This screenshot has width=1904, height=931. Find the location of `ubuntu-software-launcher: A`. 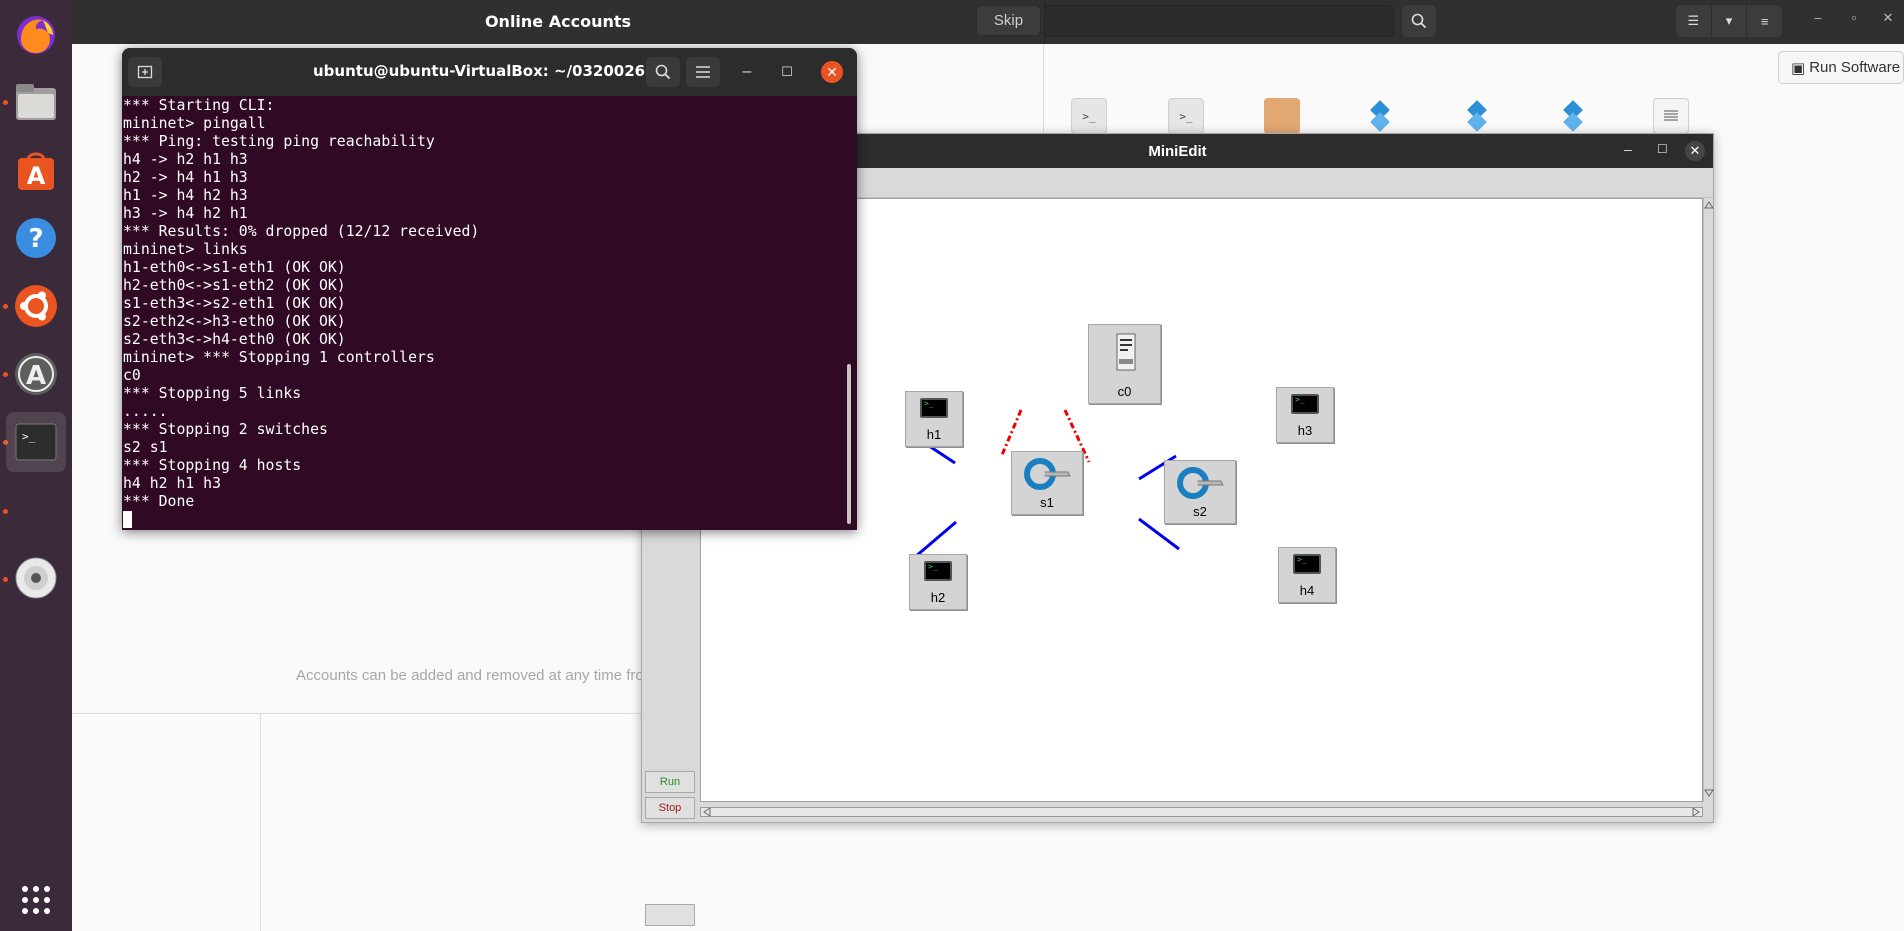

ubuntu-software-launcher: A is located at coordinates (36, 170).